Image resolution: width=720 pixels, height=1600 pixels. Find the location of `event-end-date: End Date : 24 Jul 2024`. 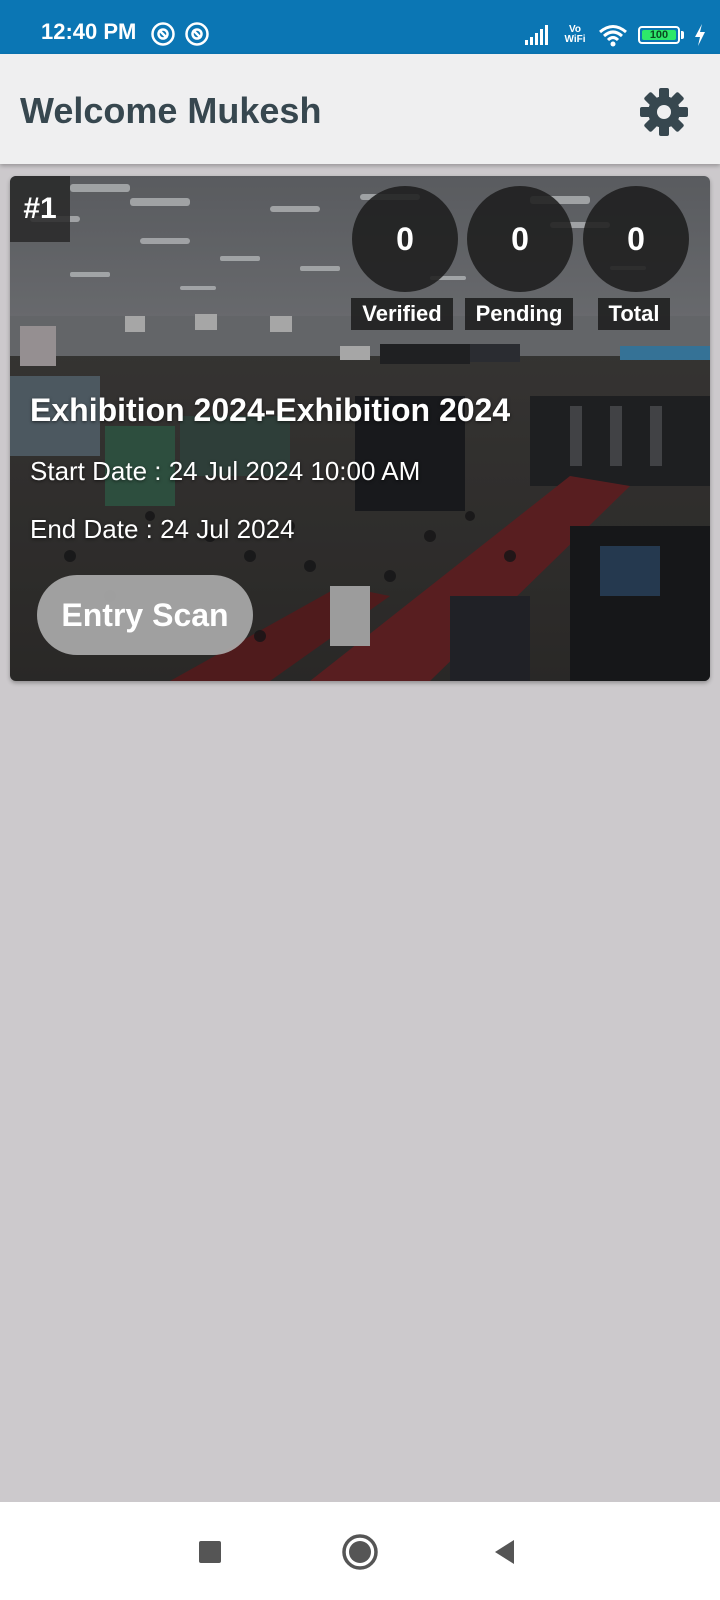

event-end-date: End Date : 24 Jul 2024 is located at coordinates (162, 529).